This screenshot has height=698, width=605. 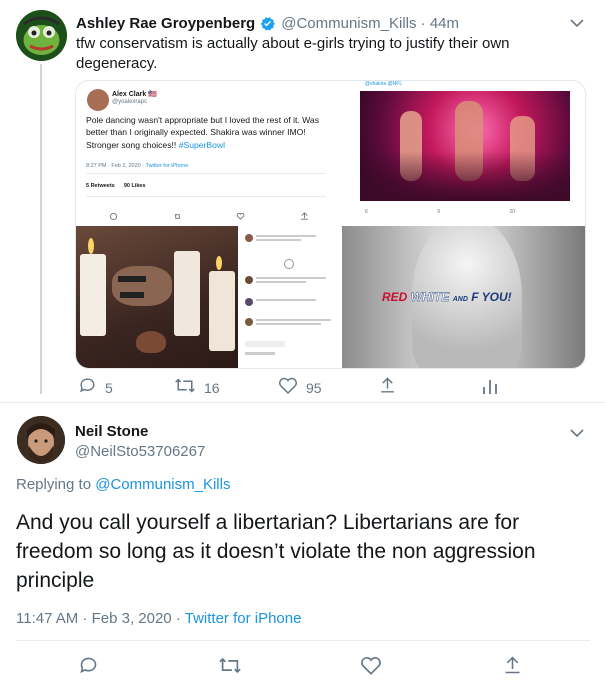 I want to click on reply-action: 5, so click(x=95, y=388).